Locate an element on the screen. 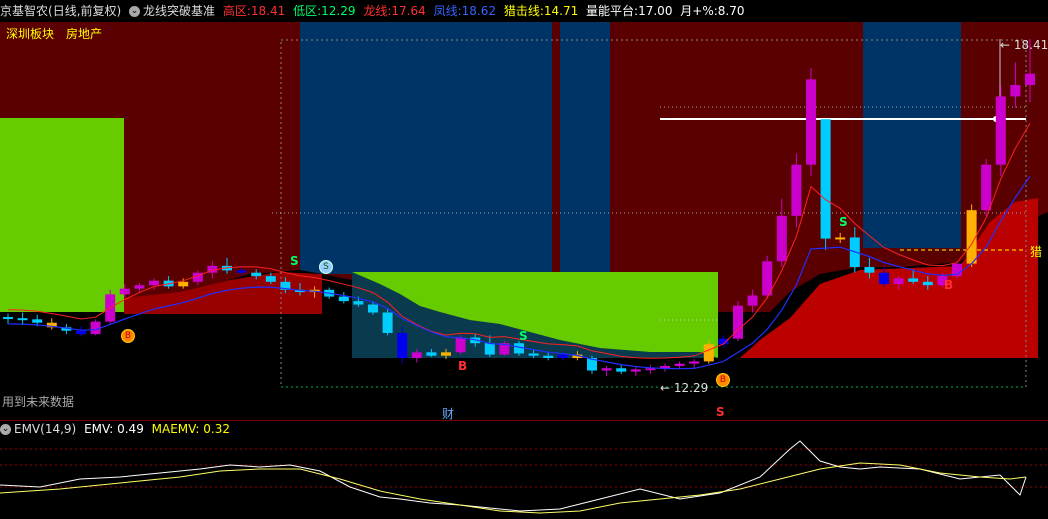 This screenshot has height=519, width=1048. sell-badge: S is located at coordinates (326, 267).